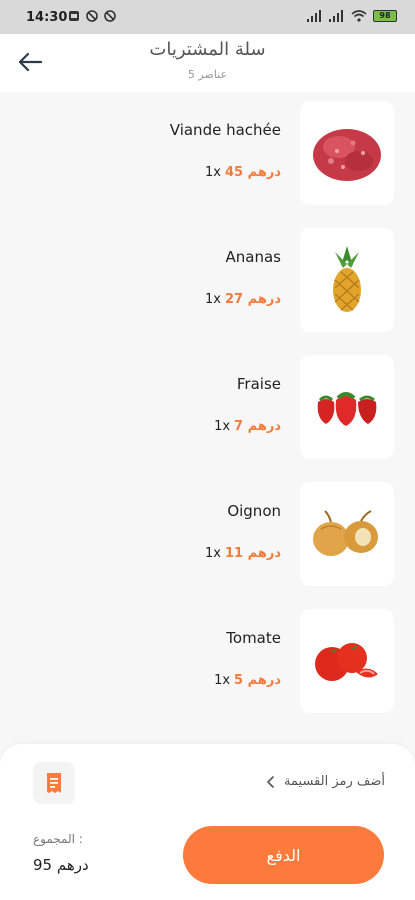 Image resolution: width=415 pixels, height=900 pixels. What do you see at coordinates (347, 153) in the screenshot?
I see `minced-meat-image` at bounding box center [347, 153].